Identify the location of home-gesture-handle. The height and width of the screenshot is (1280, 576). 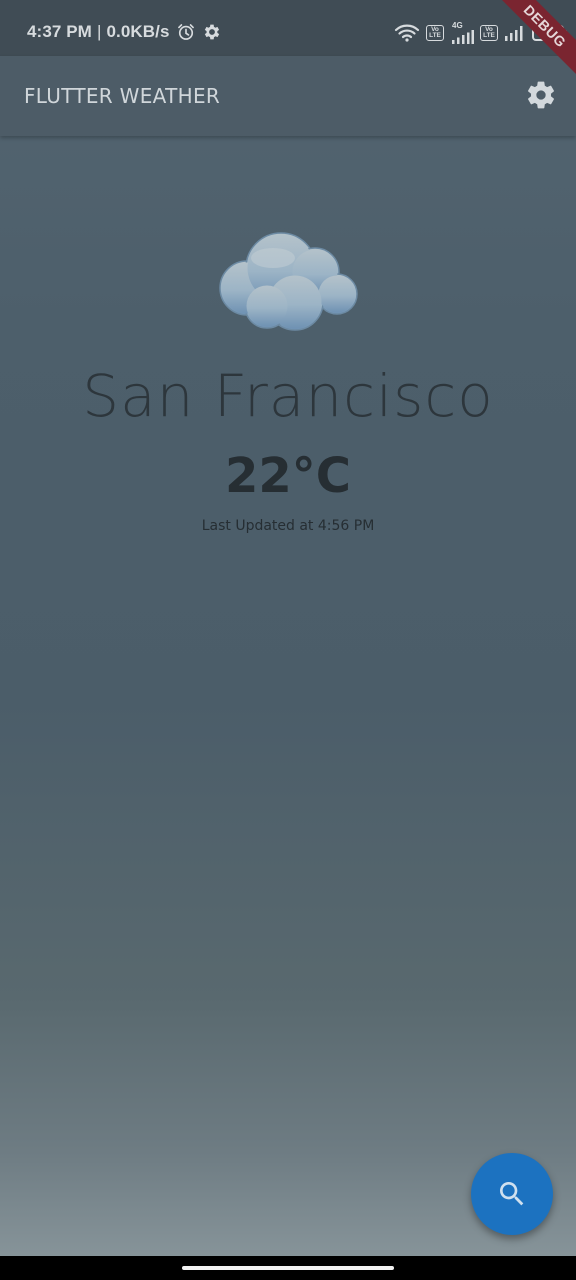
(288, 1268).